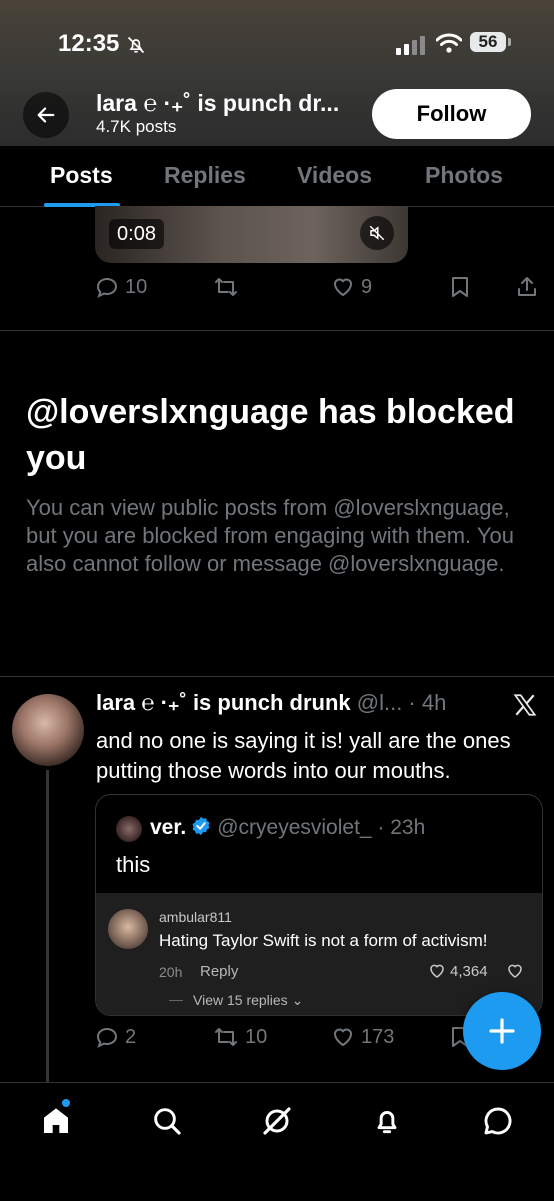  Describe the element at coordinates (47, 926) in the screenshot. I see `thread-line` at that location.